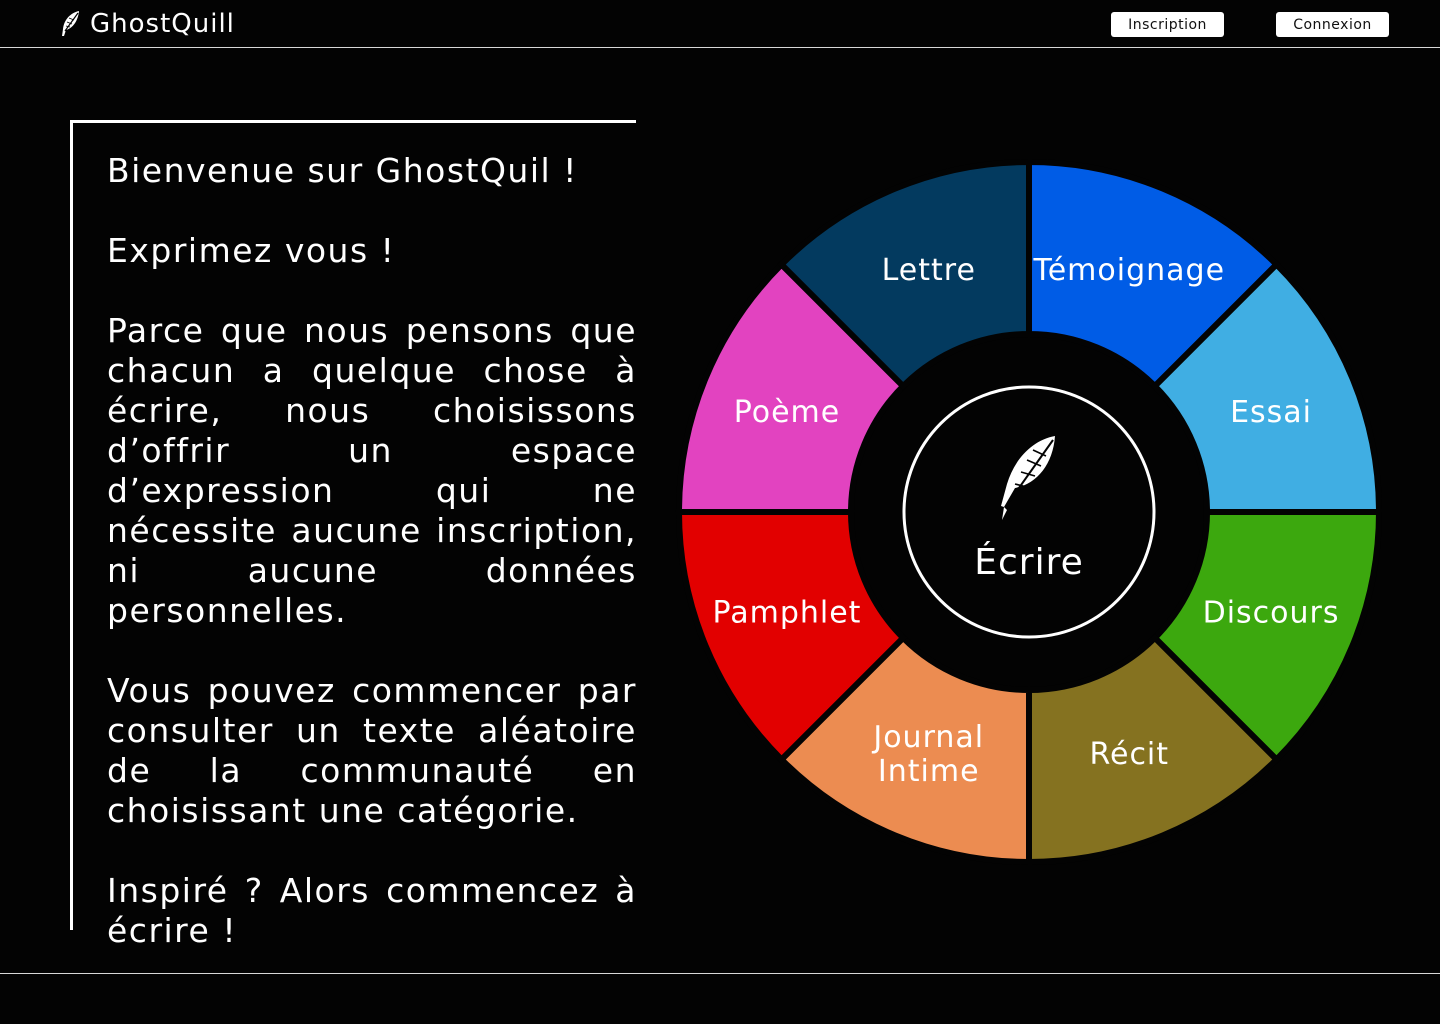  What do you see at coordinates (70, 24) in the screenshot?
I see `quill-icon` at bounding box center [70, 24].